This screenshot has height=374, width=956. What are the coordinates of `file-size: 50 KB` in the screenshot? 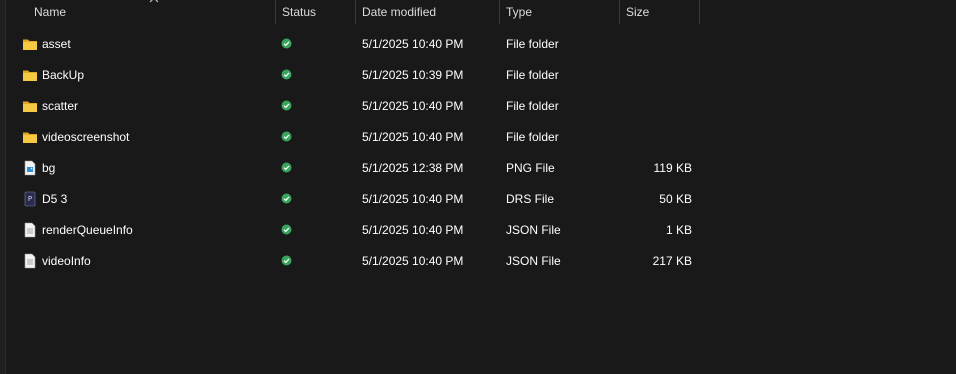 It's located at (675, 199).